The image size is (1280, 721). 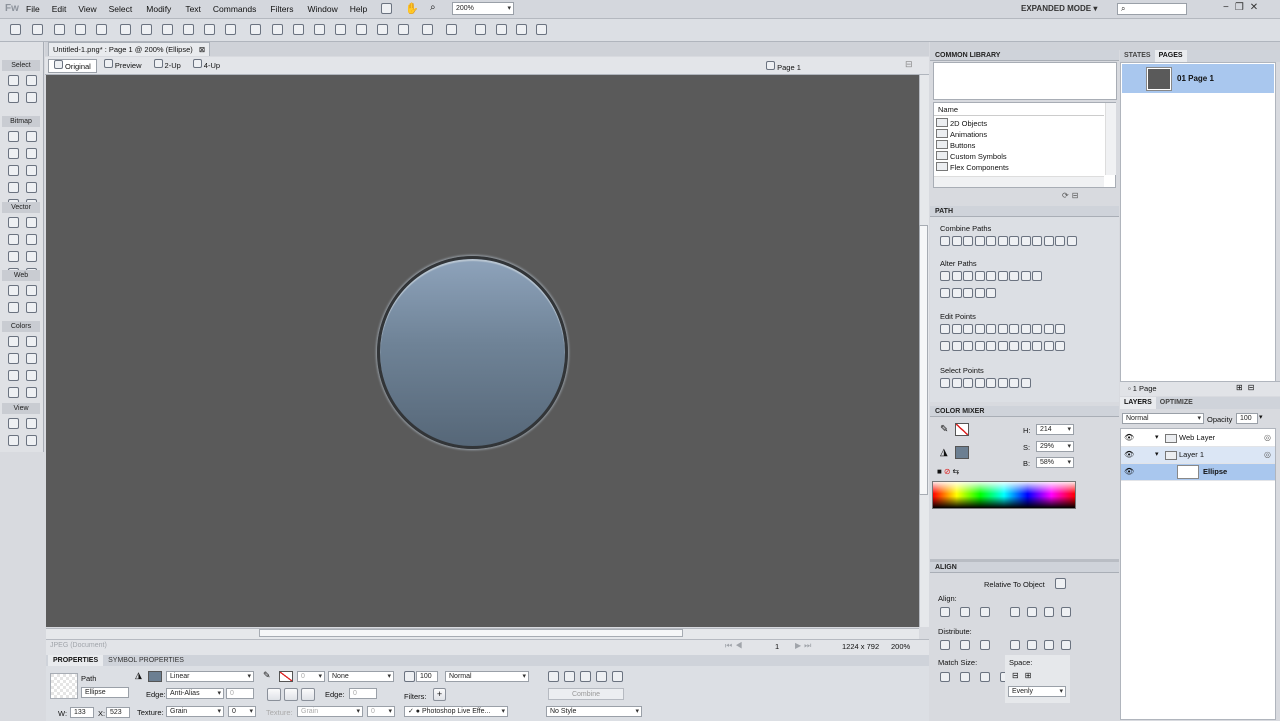 I want to click on menu-filters: Filters, so click(x=281, y=10).